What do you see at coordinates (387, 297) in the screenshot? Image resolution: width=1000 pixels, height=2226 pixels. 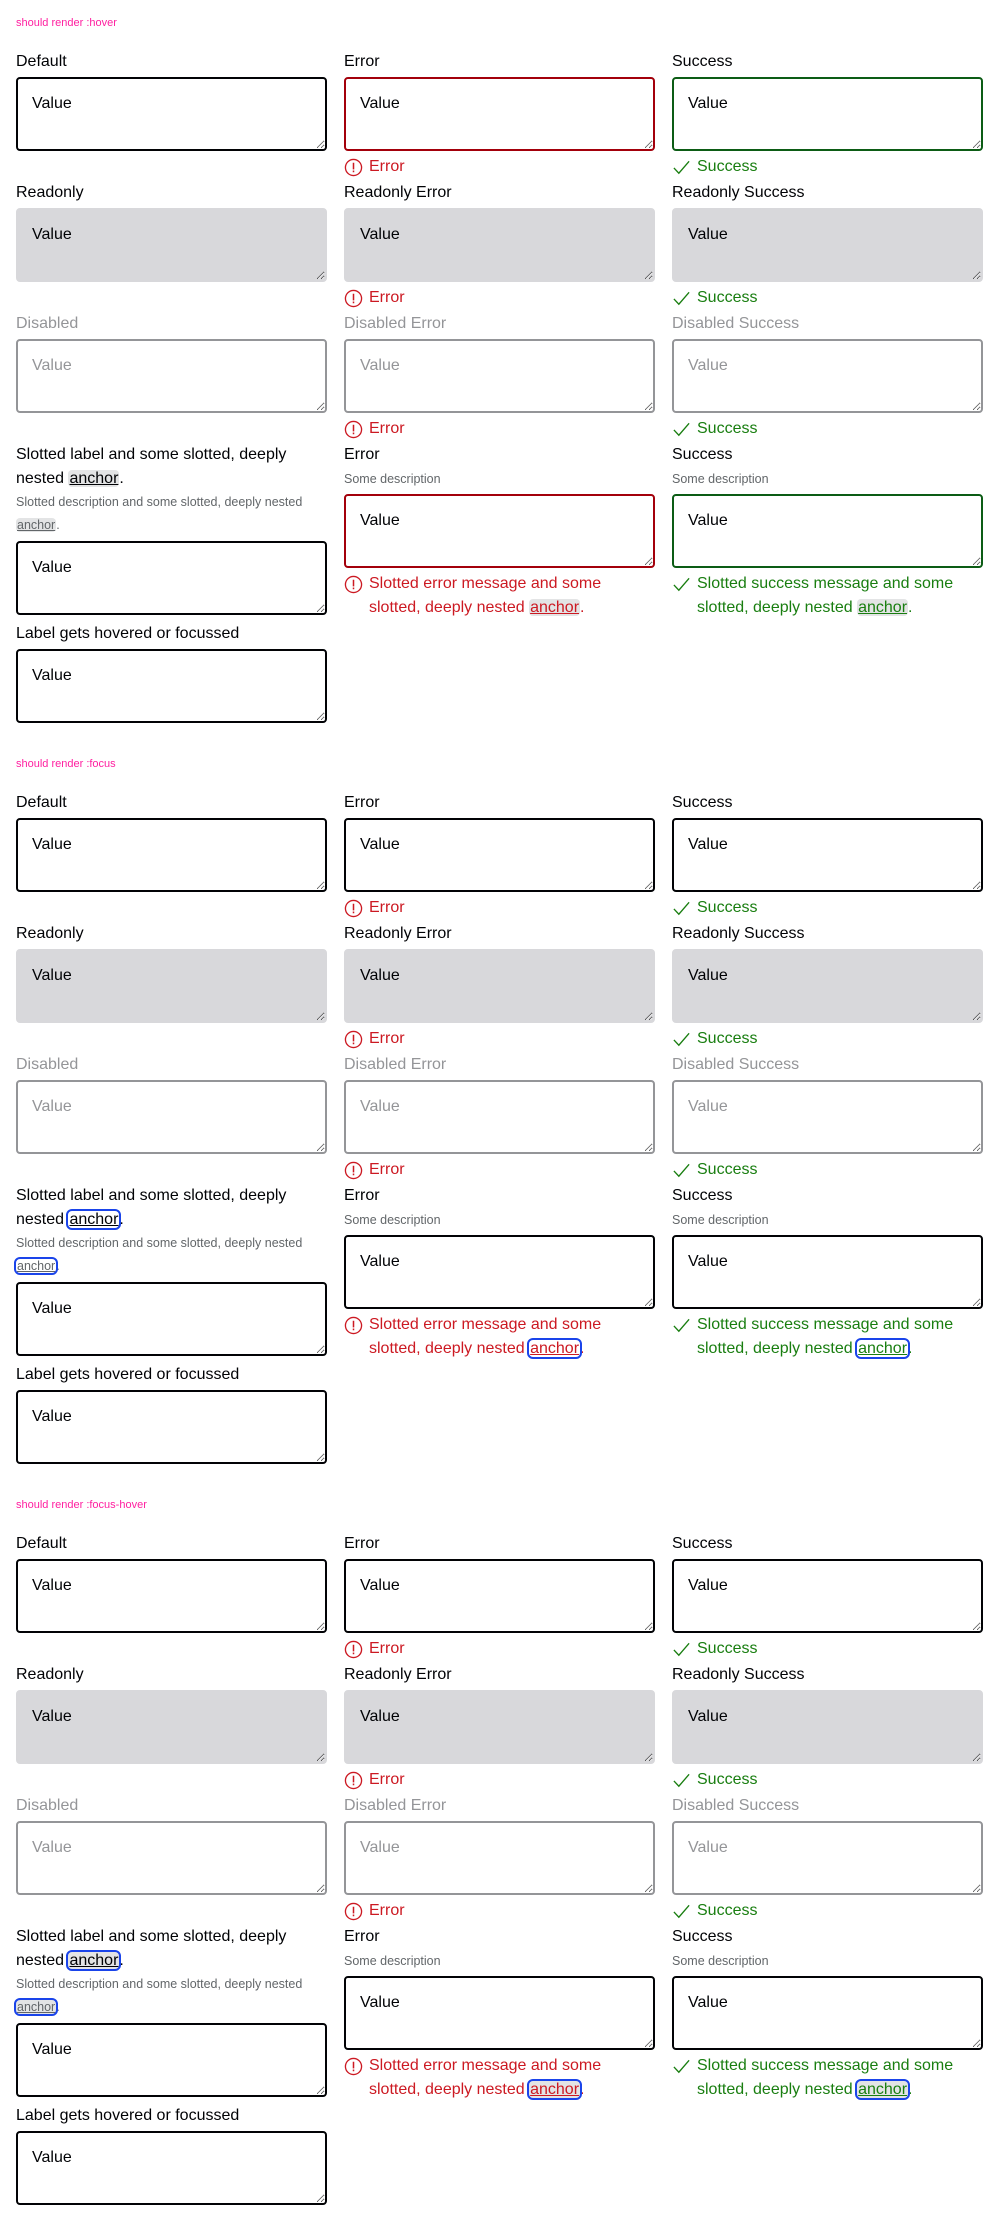 I see `message-text: Error` at bounding box center [387, 297].